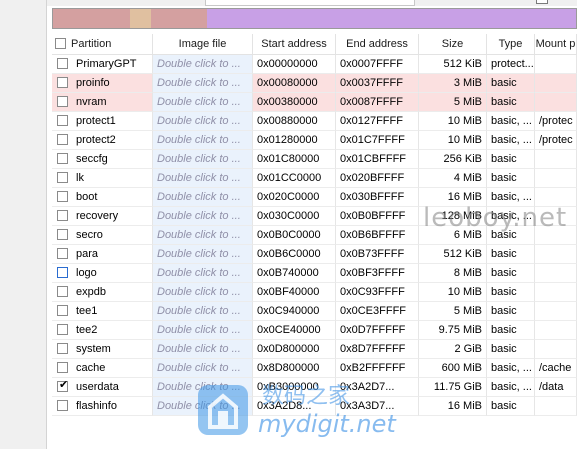 Image resolution: width=577 pixels, height=449 pixels. I want to click on col-start-address-text: 0x01CC0000, so click(289, 178).